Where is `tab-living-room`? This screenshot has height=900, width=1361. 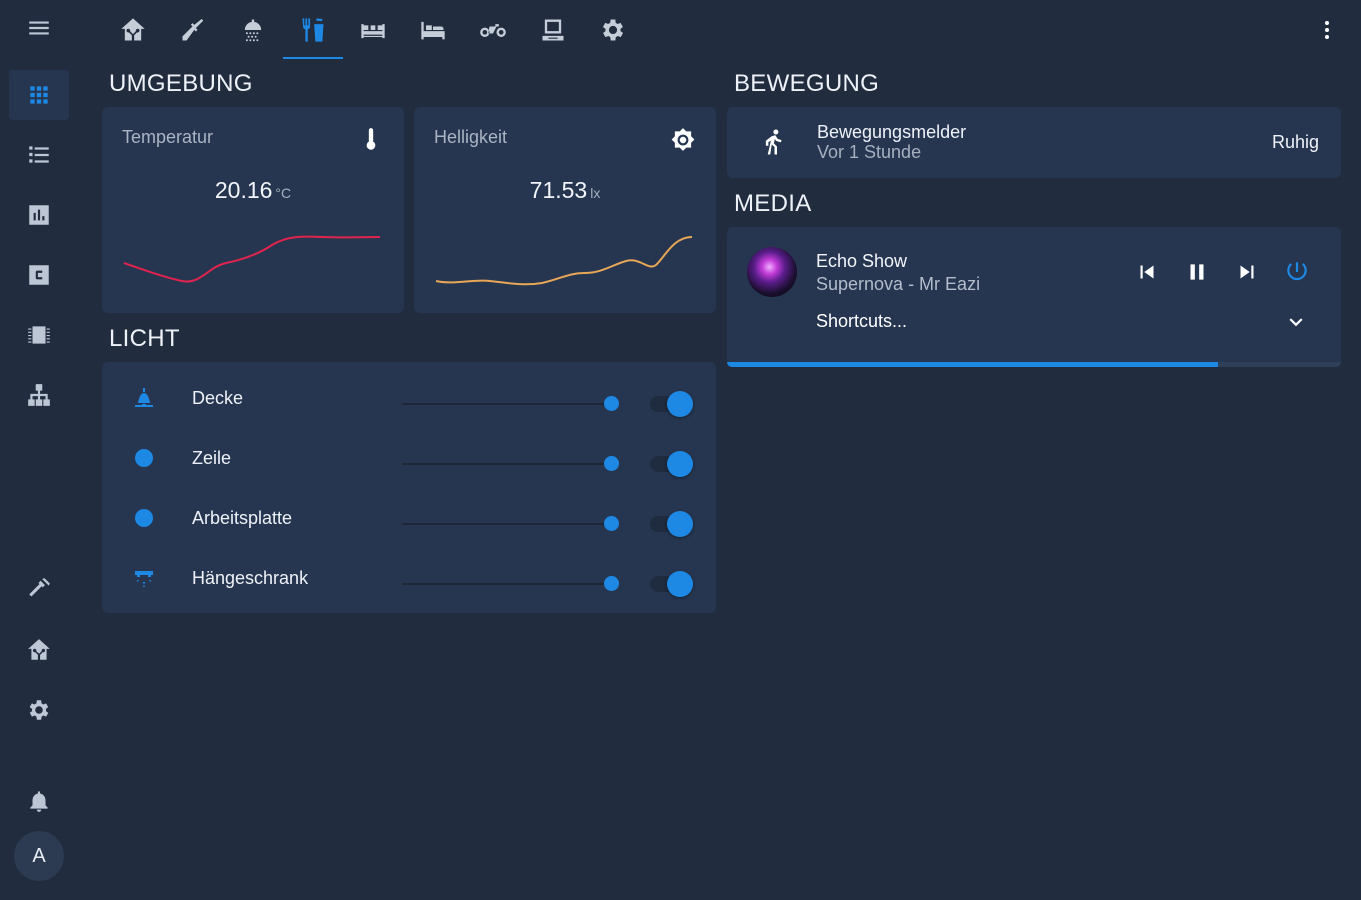
tab-living-room is located at coordinates (373, 30).